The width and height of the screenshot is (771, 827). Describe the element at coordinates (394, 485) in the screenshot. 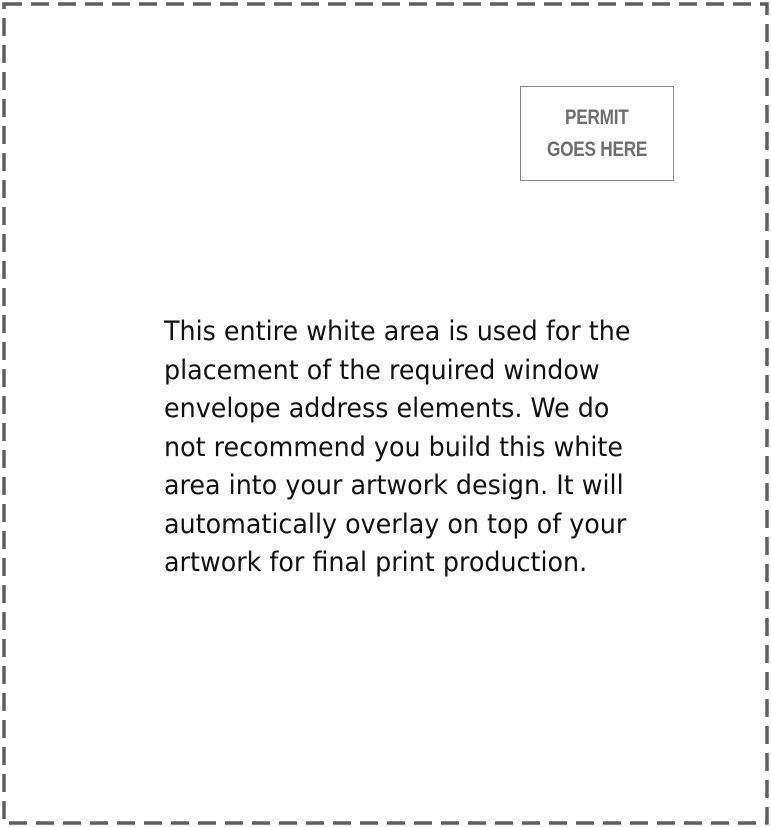

I see `notice-line: area into your artwork design. It will` at that location.